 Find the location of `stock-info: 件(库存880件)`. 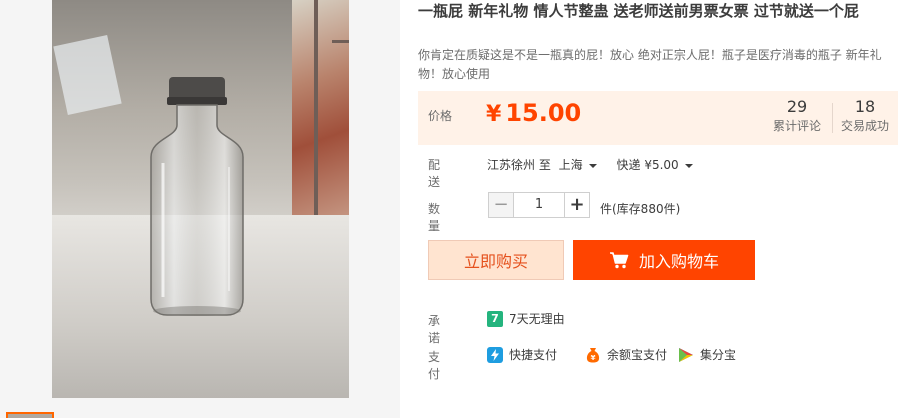

stock-info: 件(库存880件) is located at coordinates (640, 209).